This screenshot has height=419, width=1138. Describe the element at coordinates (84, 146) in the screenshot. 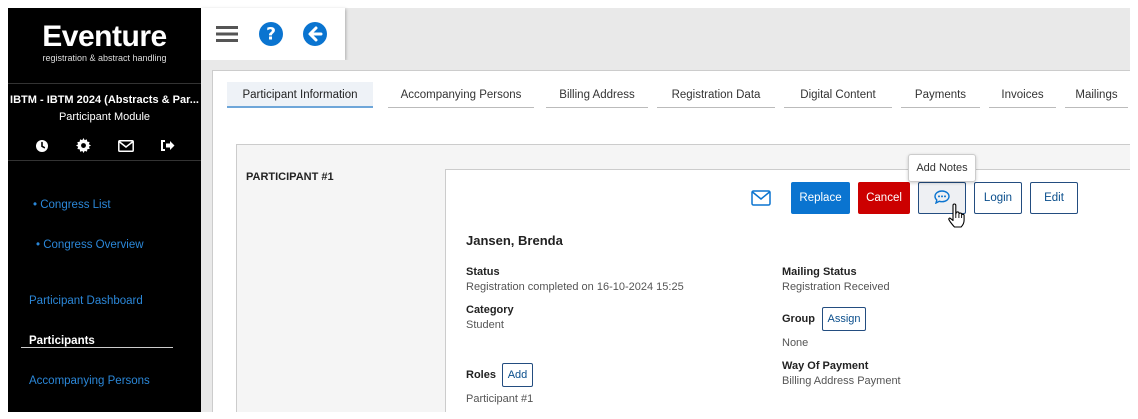

I see `gear-icon` at that location.